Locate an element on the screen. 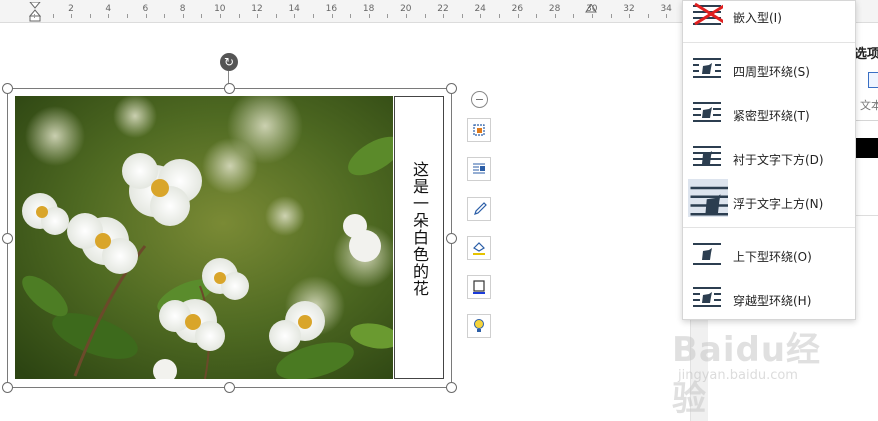 The width and height of the screenshot is (878, 421). wrap-tight-icon is located at coordinates (707, 112).